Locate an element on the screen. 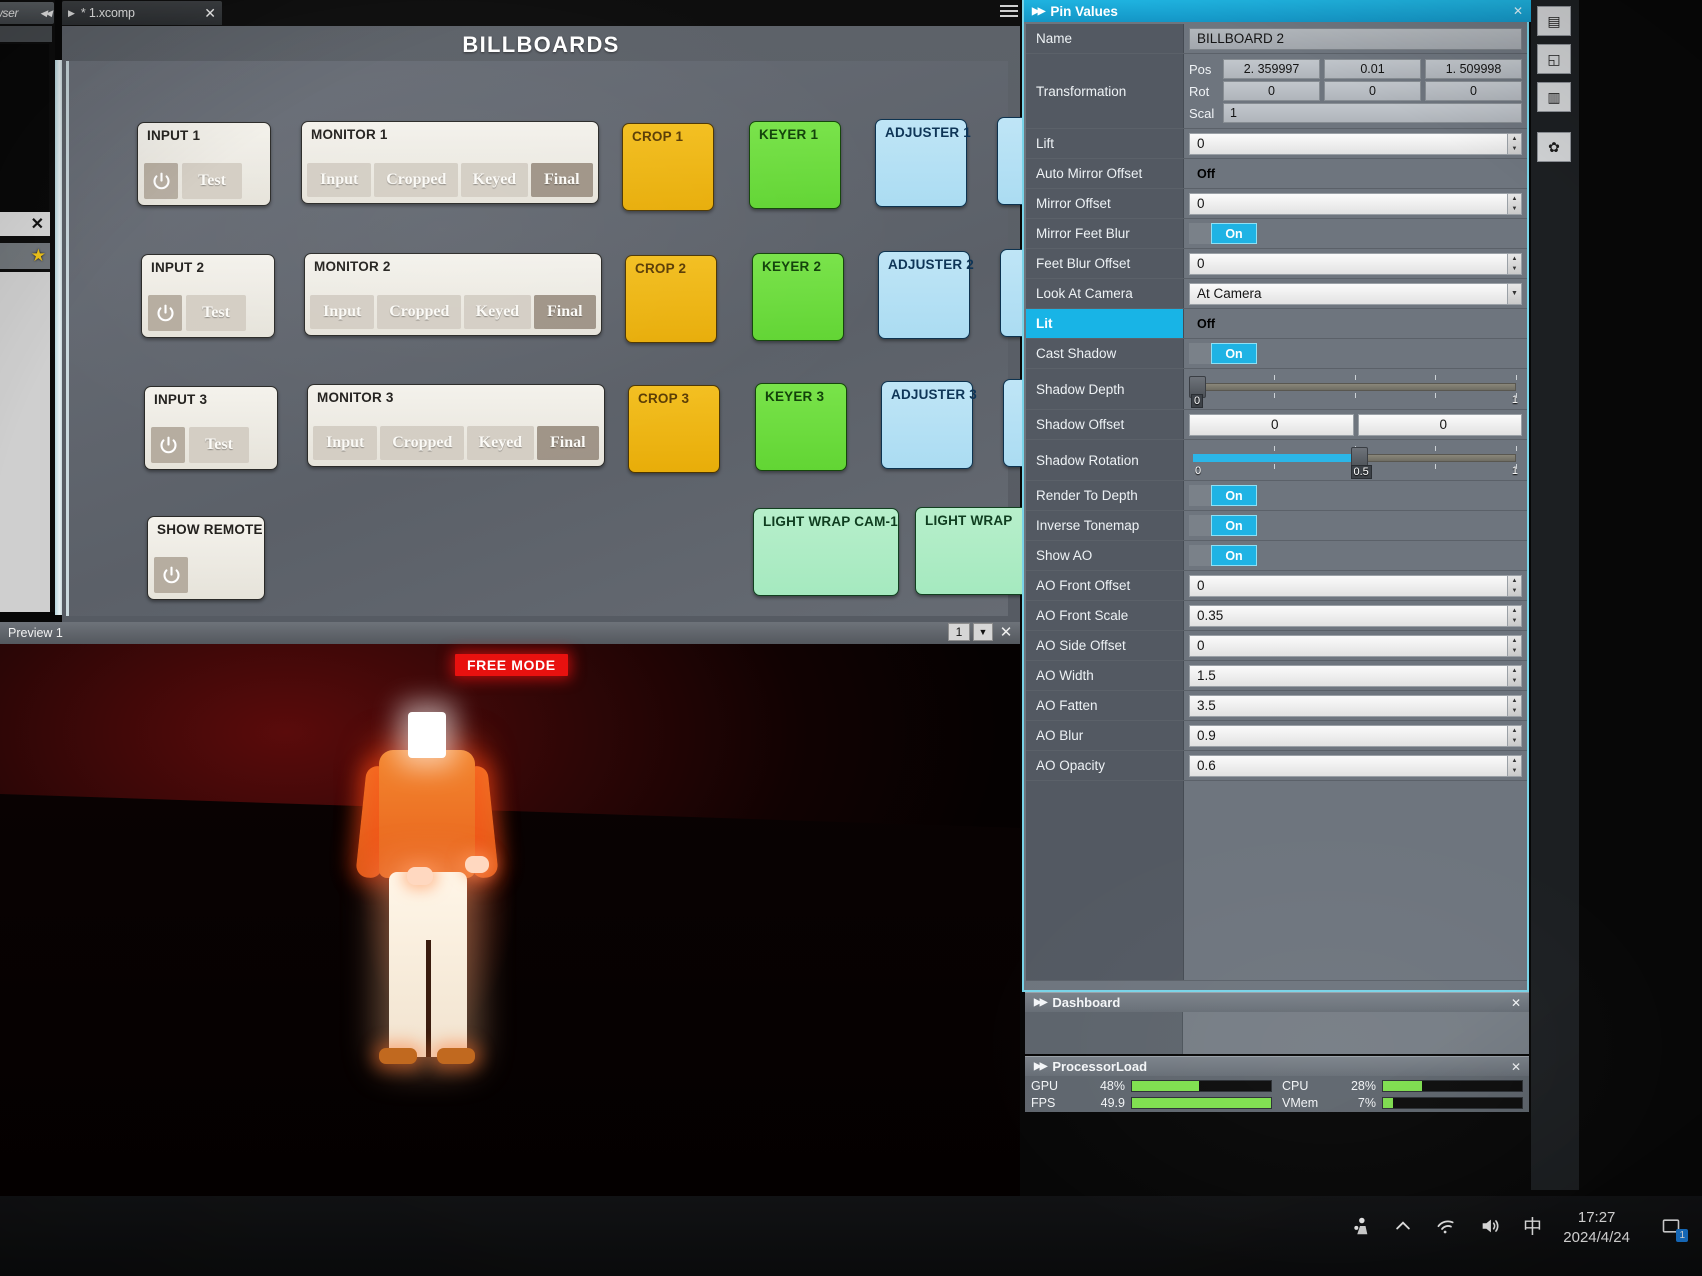  monitor-3-final-button: Final is located at coordinates (567, 443).